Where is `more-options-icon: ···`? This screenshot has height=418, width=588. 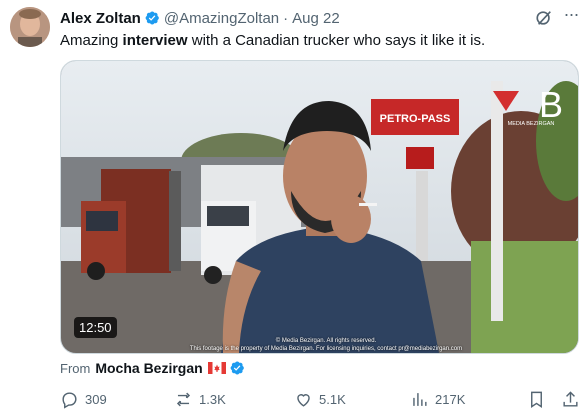
more-options-icon: ··· is located at coordinates (571, 15).